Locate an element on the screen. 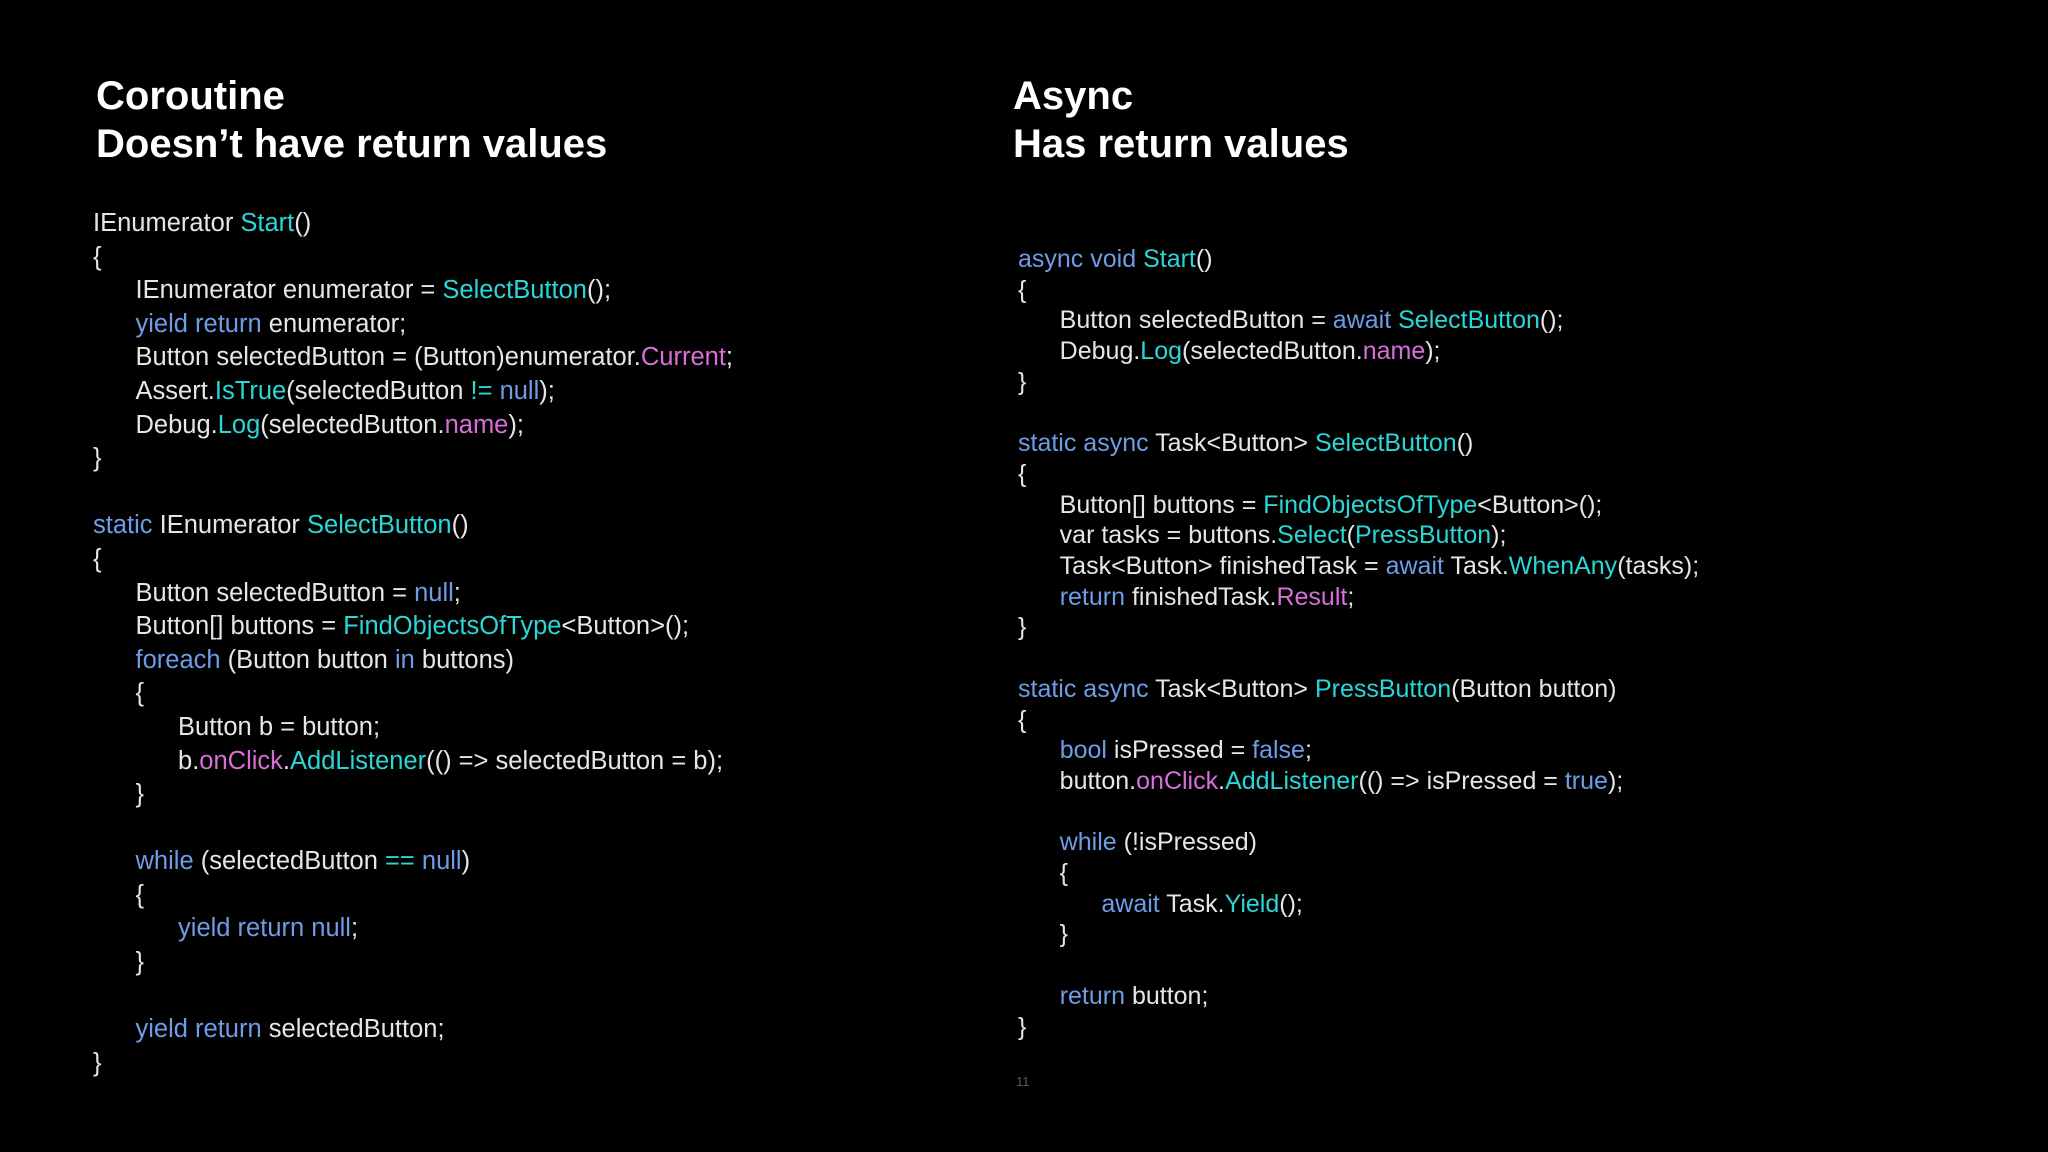 This screenshot has width=2048, height=1152. code-token-keyword: static is located at coordinates (123, 525).